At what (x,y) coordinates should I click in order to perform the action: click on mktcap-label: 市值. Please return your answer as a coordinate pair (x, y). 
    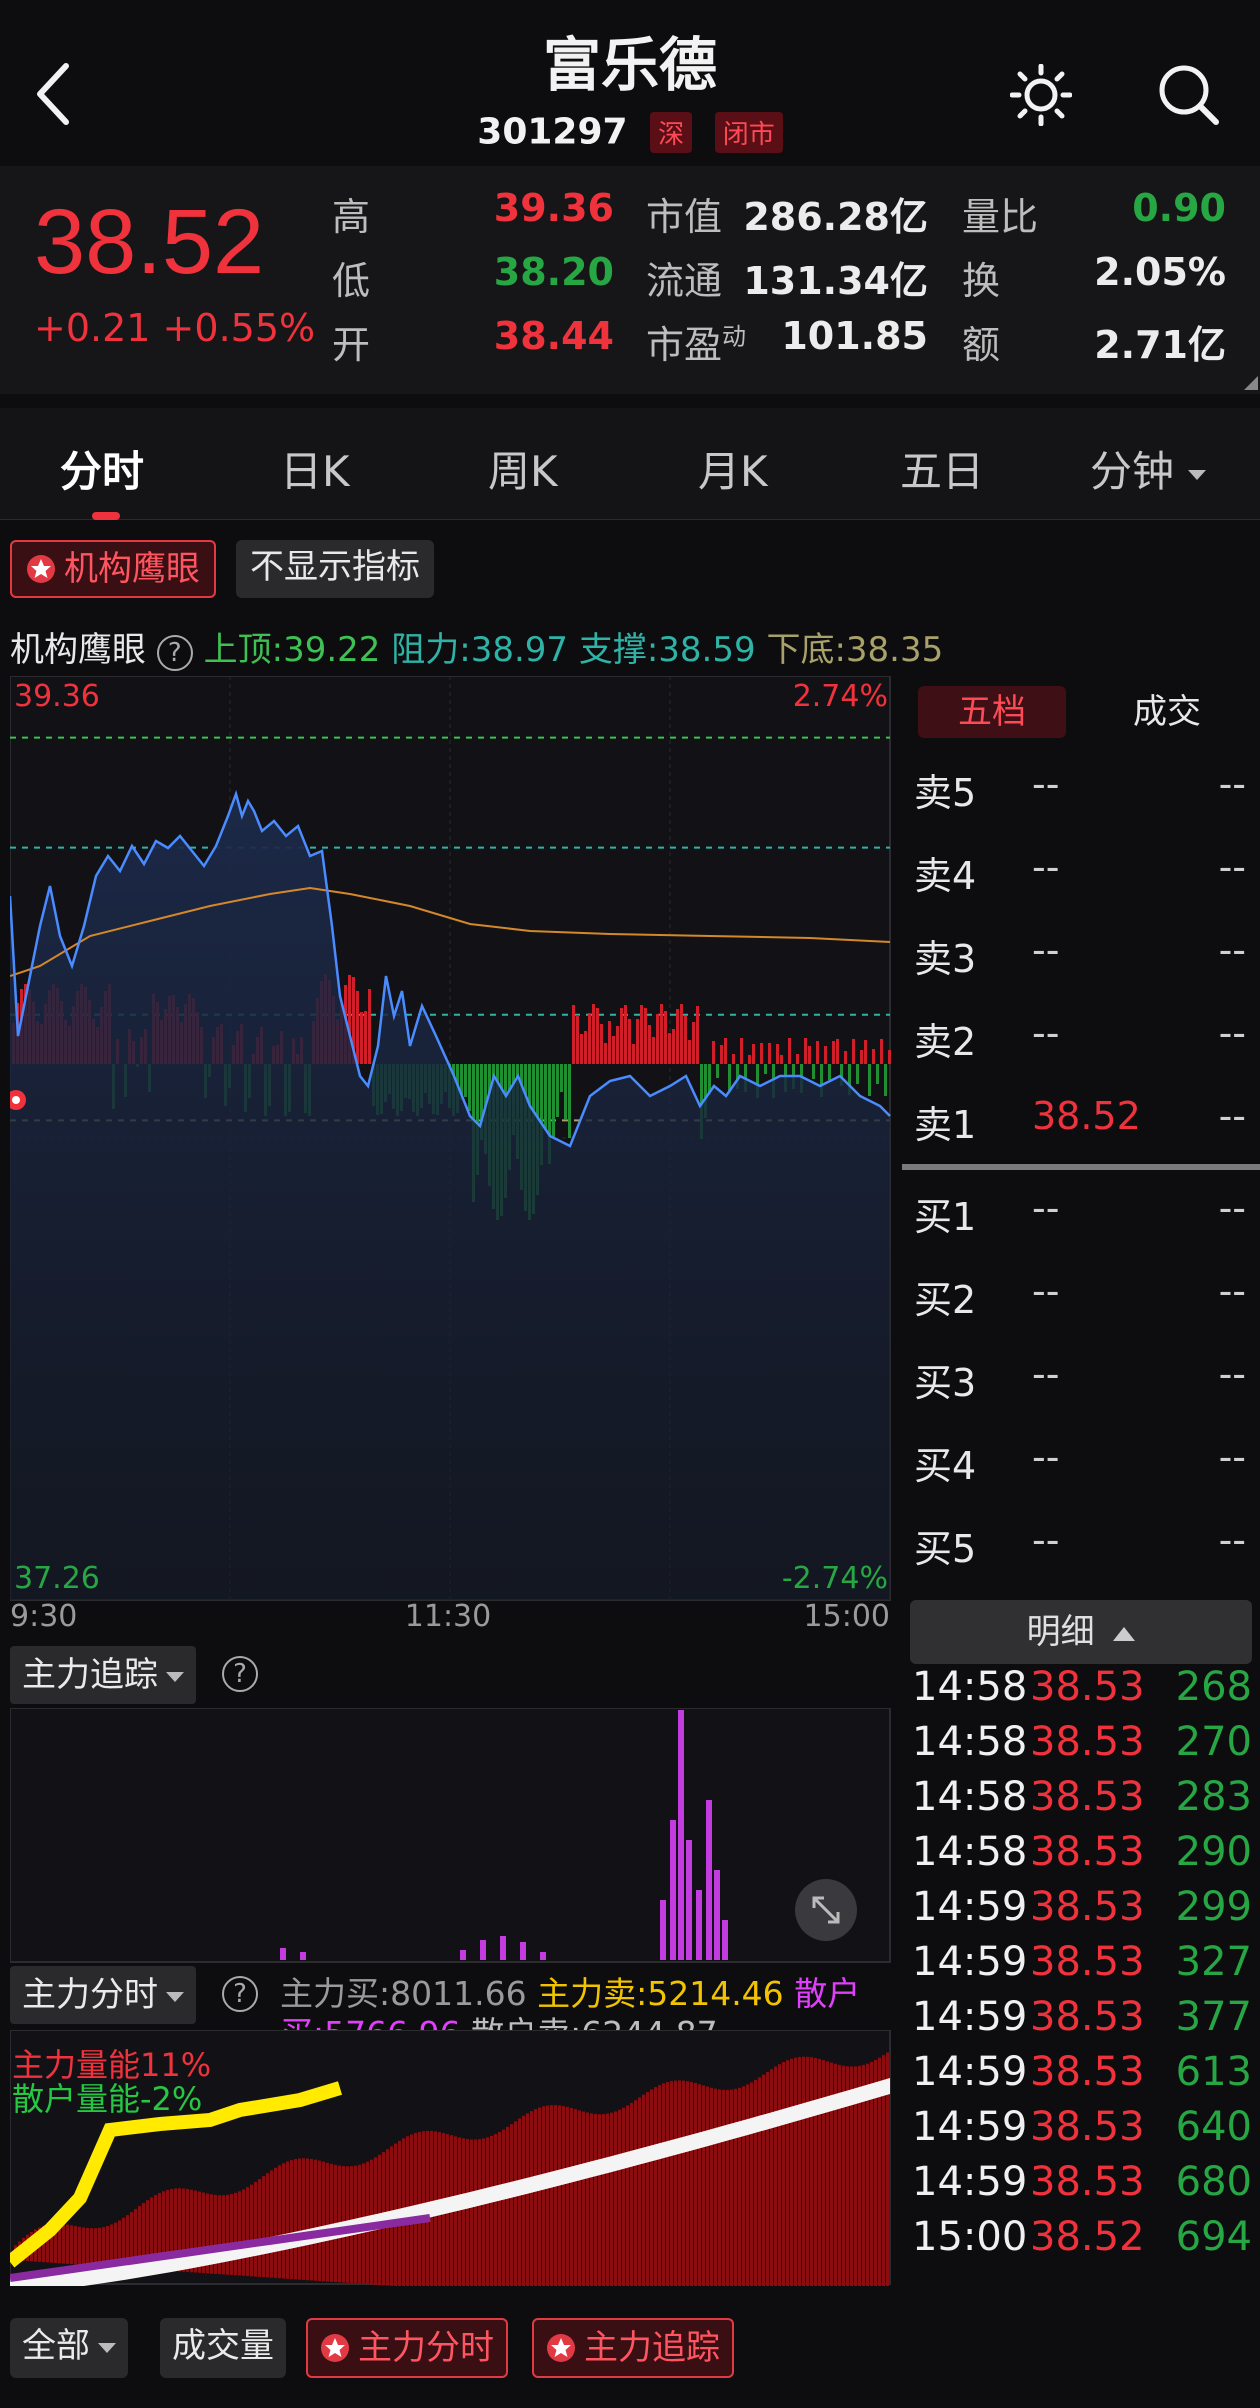
    Looking at the image, I should click on (684, 217).